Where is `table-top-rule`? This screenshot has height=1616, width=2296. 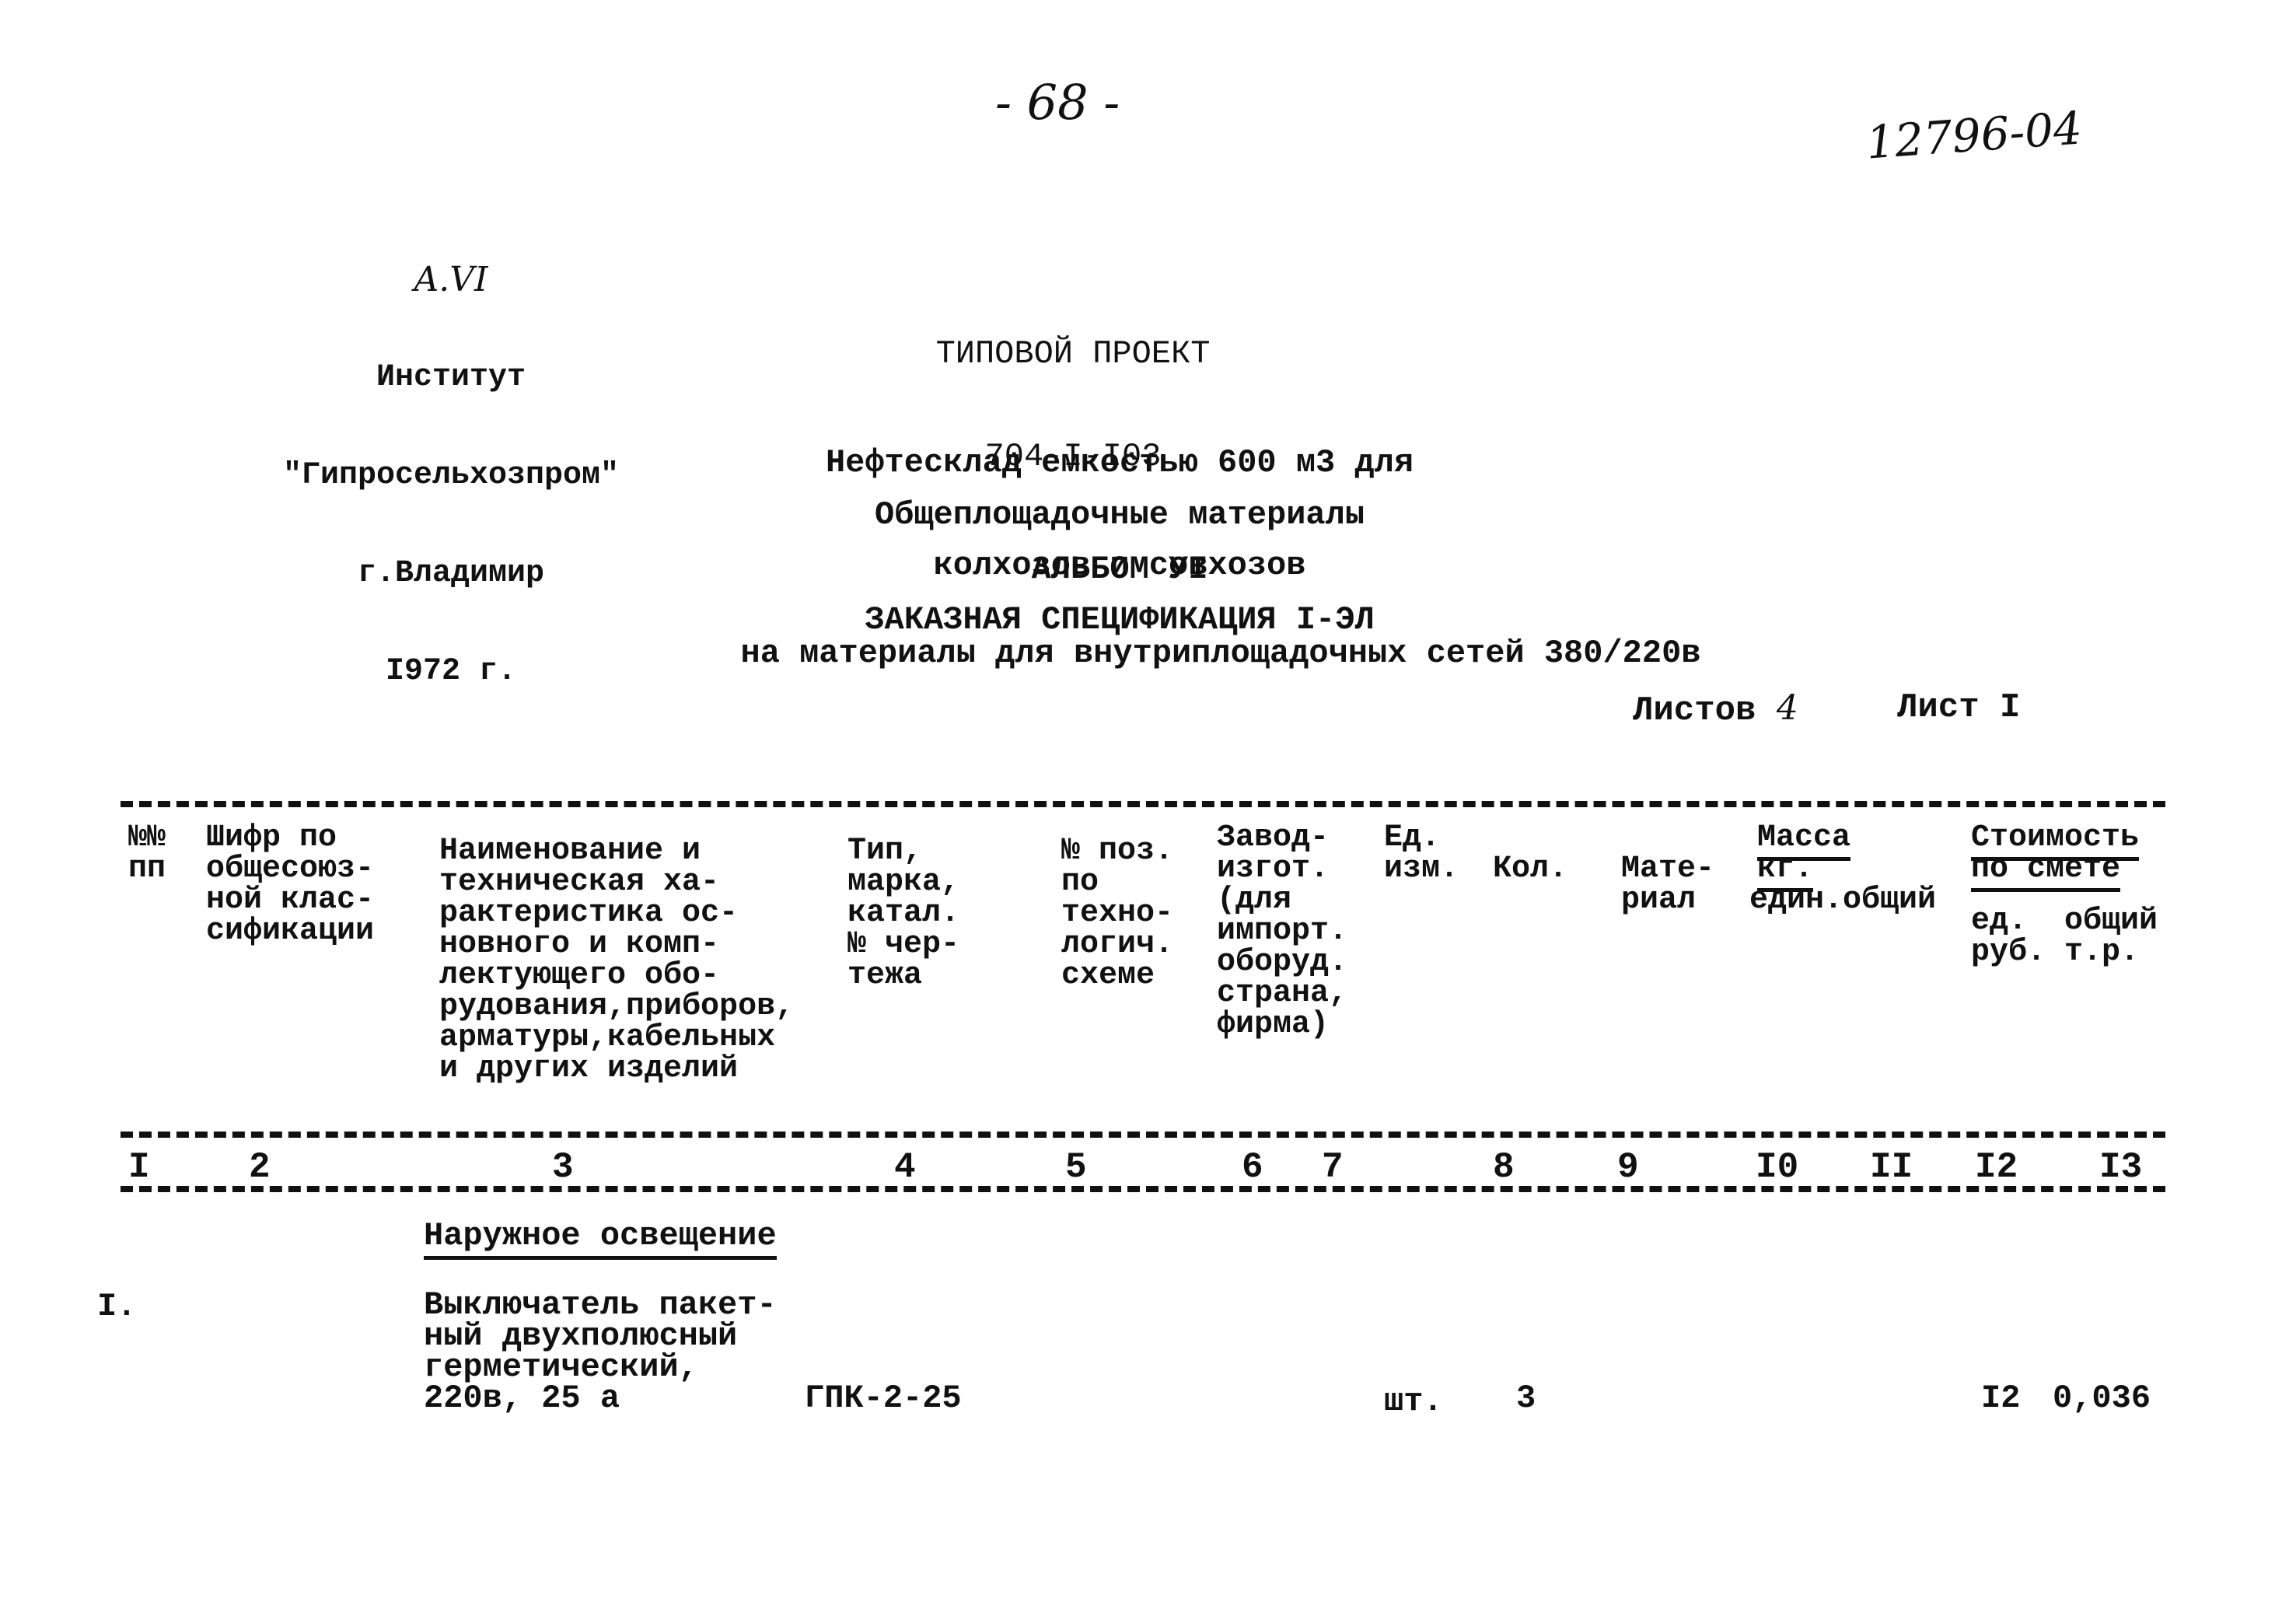
table-top-rule is located at coordinates (1143, 804).